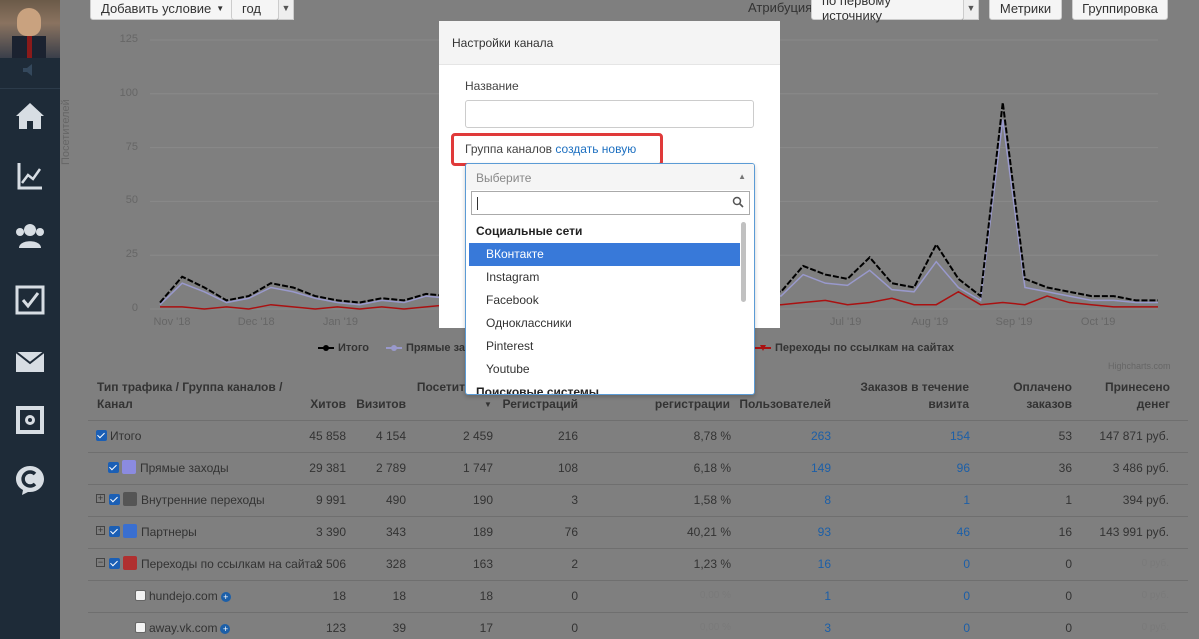  I want to click on legend-total: Итого, so click(343, 348).